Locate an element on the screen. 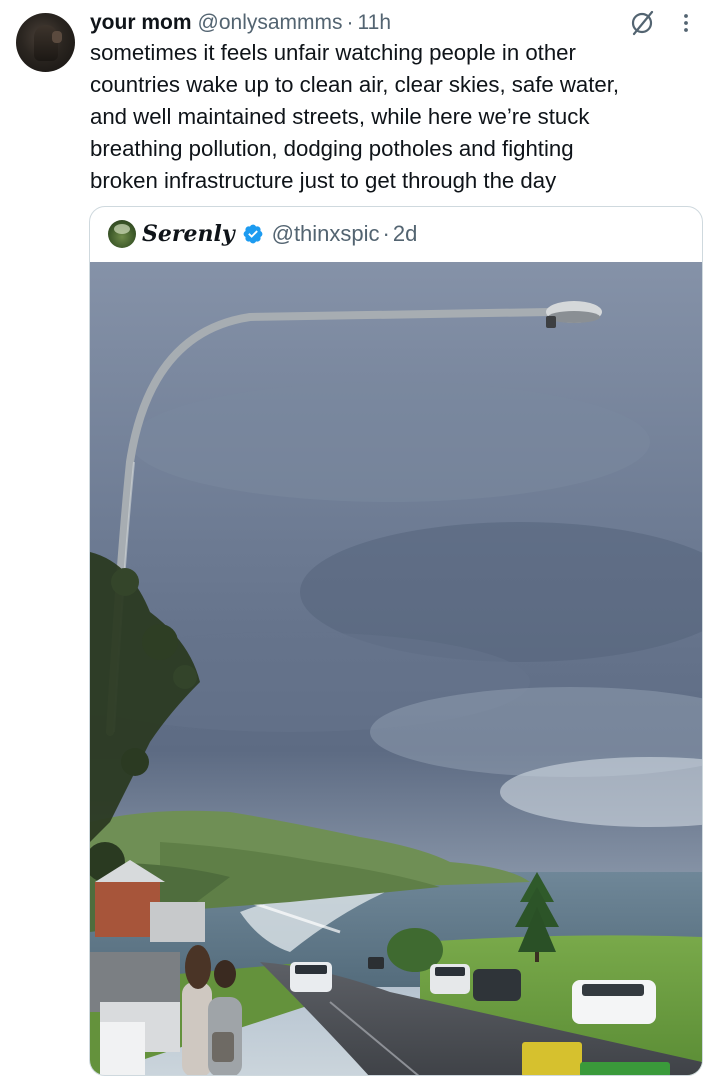 The height and width of the screenshot is (1077, 715). quoted-avatar is located at coordinates (122, 234).